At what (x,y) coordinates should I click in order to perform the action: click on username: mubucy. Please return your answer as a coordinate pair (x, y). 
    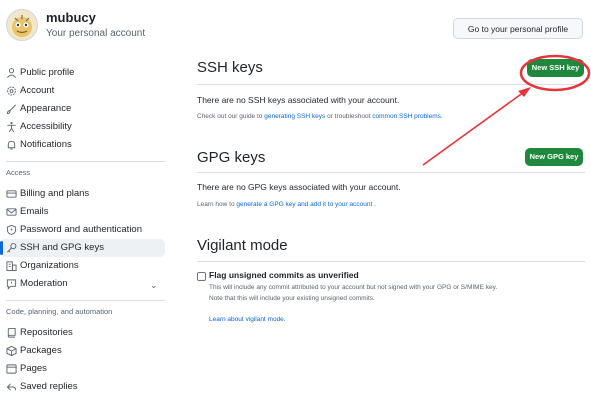
    Looking at the image, I should click on (71, 17).